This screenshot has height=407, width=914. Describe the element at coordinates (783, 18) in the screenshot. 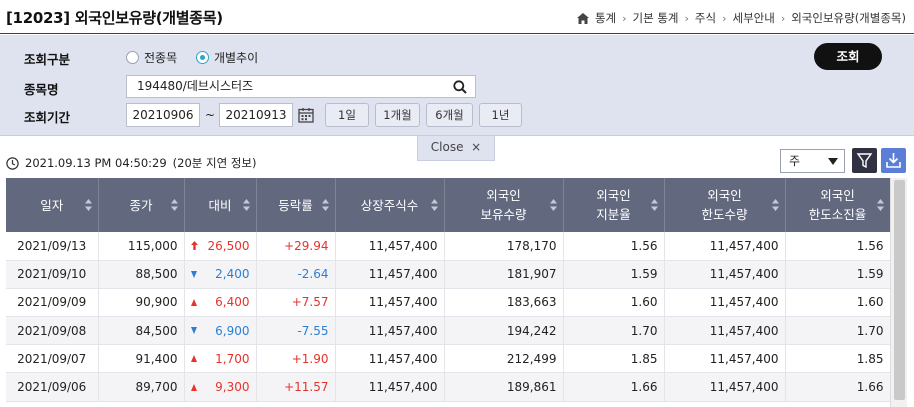

I see `chevron-right-icon: ›` at that location.